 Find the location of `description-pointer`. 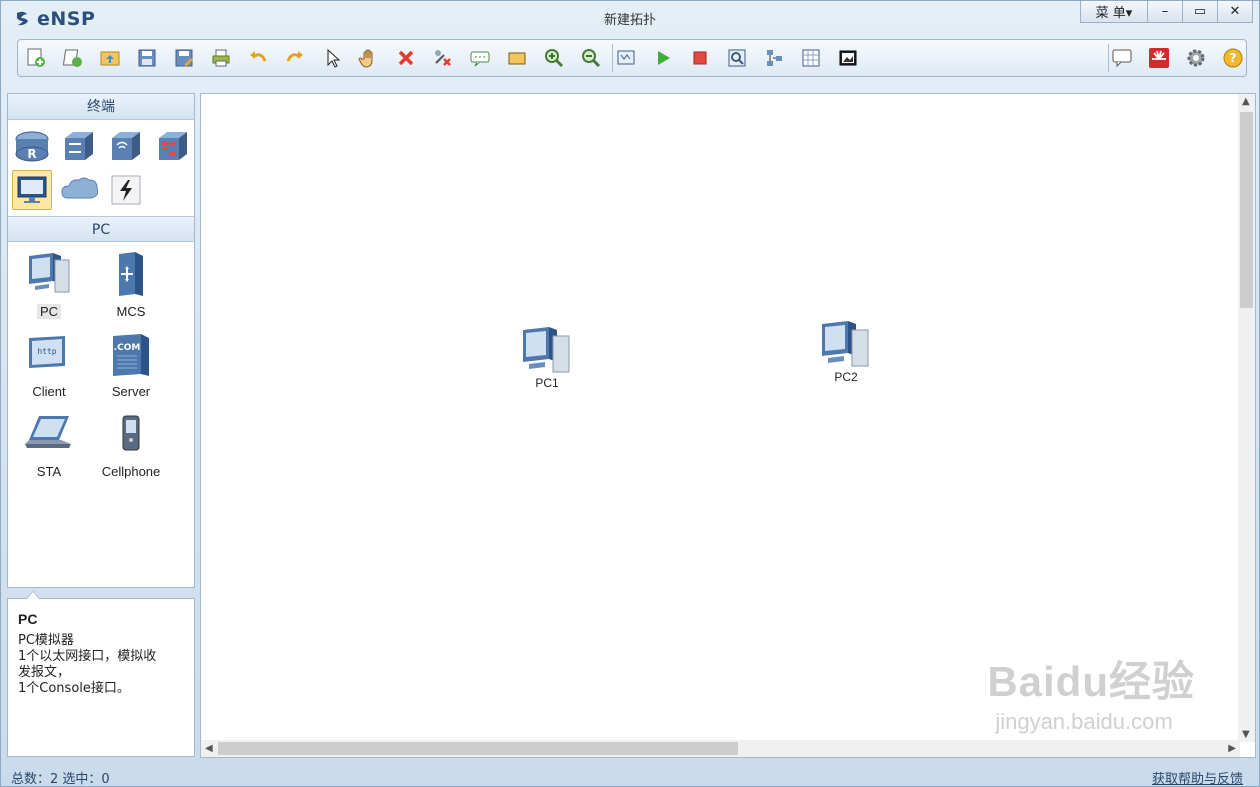

description-pointer is located at coordinates (33, 595).